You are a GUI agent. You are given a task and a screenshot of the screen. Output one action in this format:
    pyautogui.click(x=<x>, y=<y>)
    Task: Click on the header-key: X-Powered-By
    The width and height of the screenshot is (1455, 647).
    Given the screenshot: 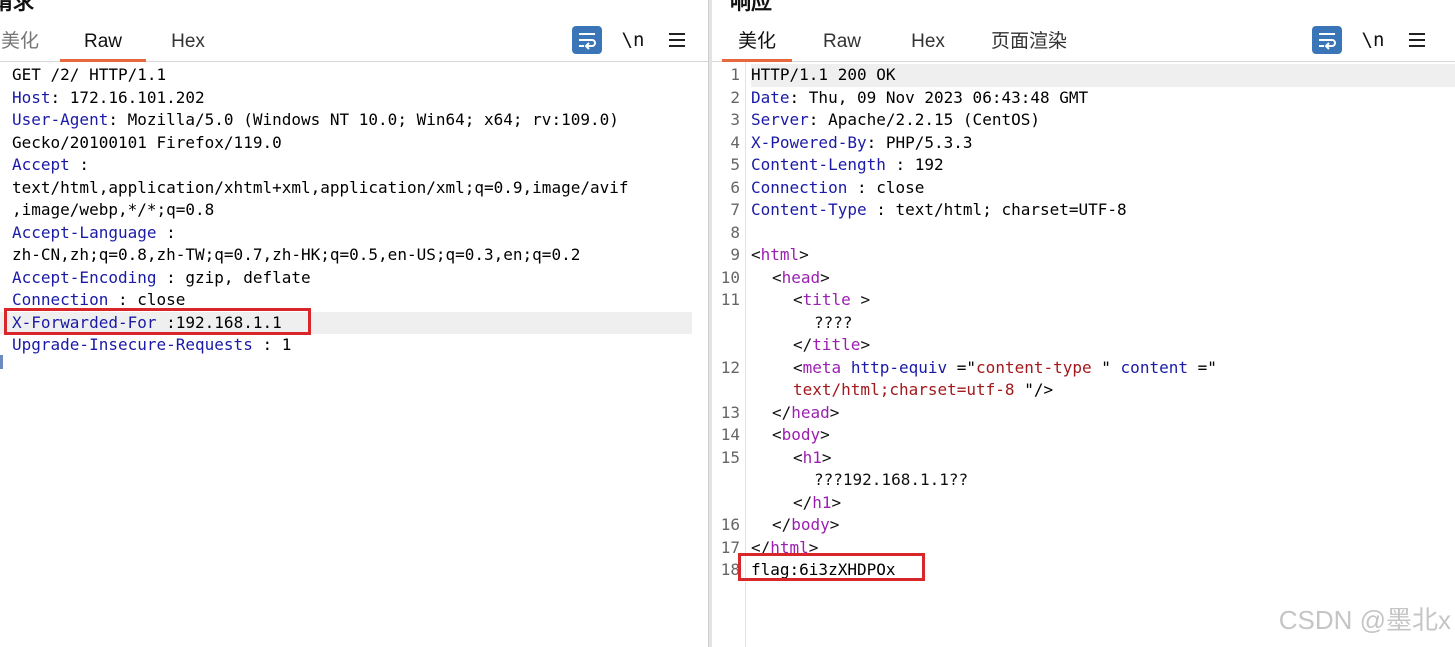 What is the action you would take?
    pyautogui.click(x=809, y=142)
    